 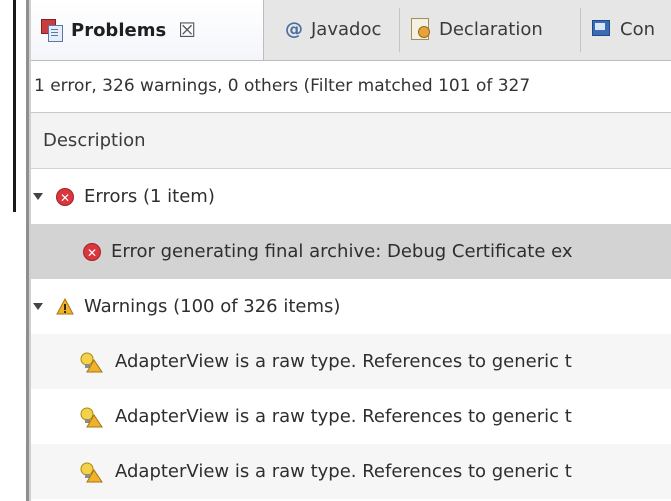 I want to click on tab-problems: Problems ☒, so click(x=147, y=30).